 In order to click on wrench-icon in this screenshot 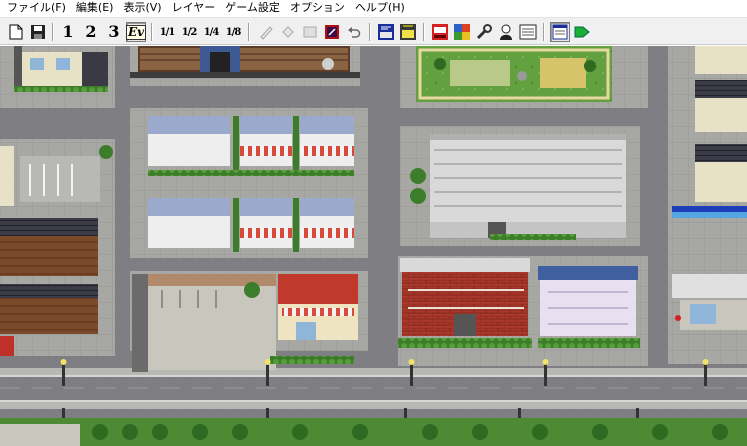, I will do `click(484, 32)`.